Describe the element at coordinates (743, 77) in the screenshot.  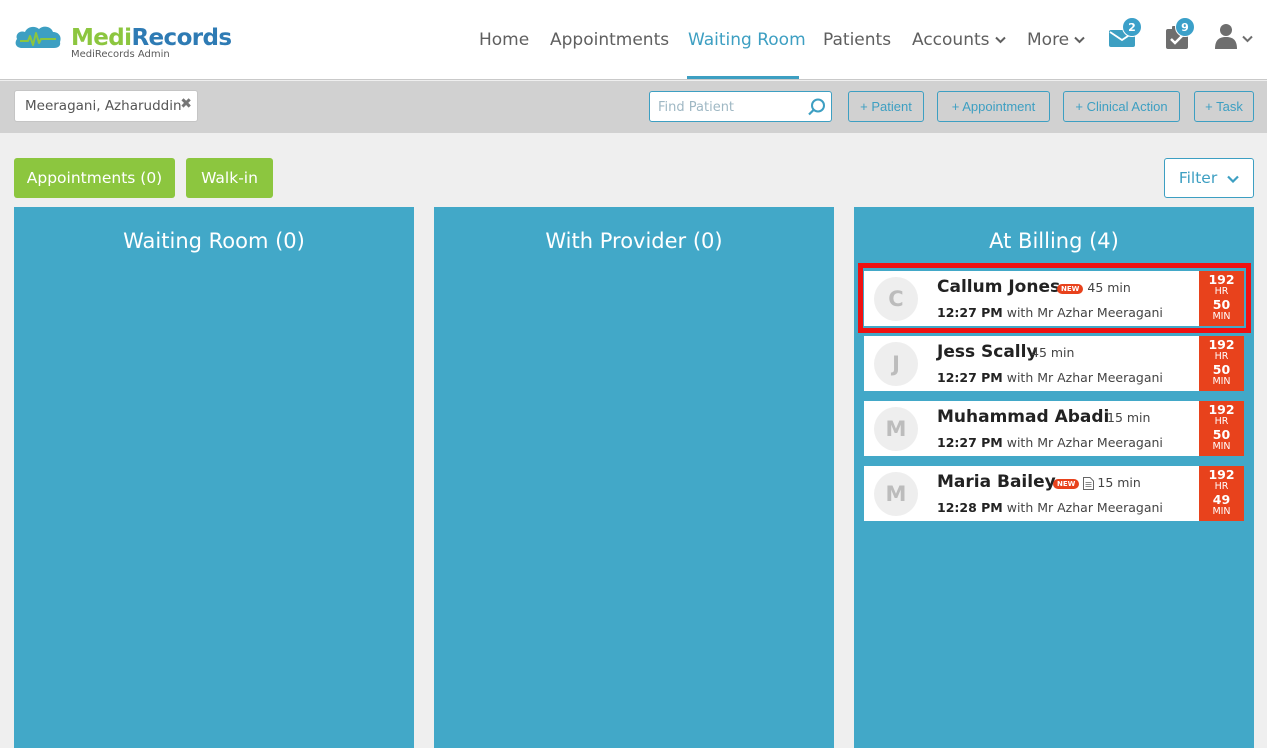
I see `active-nav-indicator` at that location.